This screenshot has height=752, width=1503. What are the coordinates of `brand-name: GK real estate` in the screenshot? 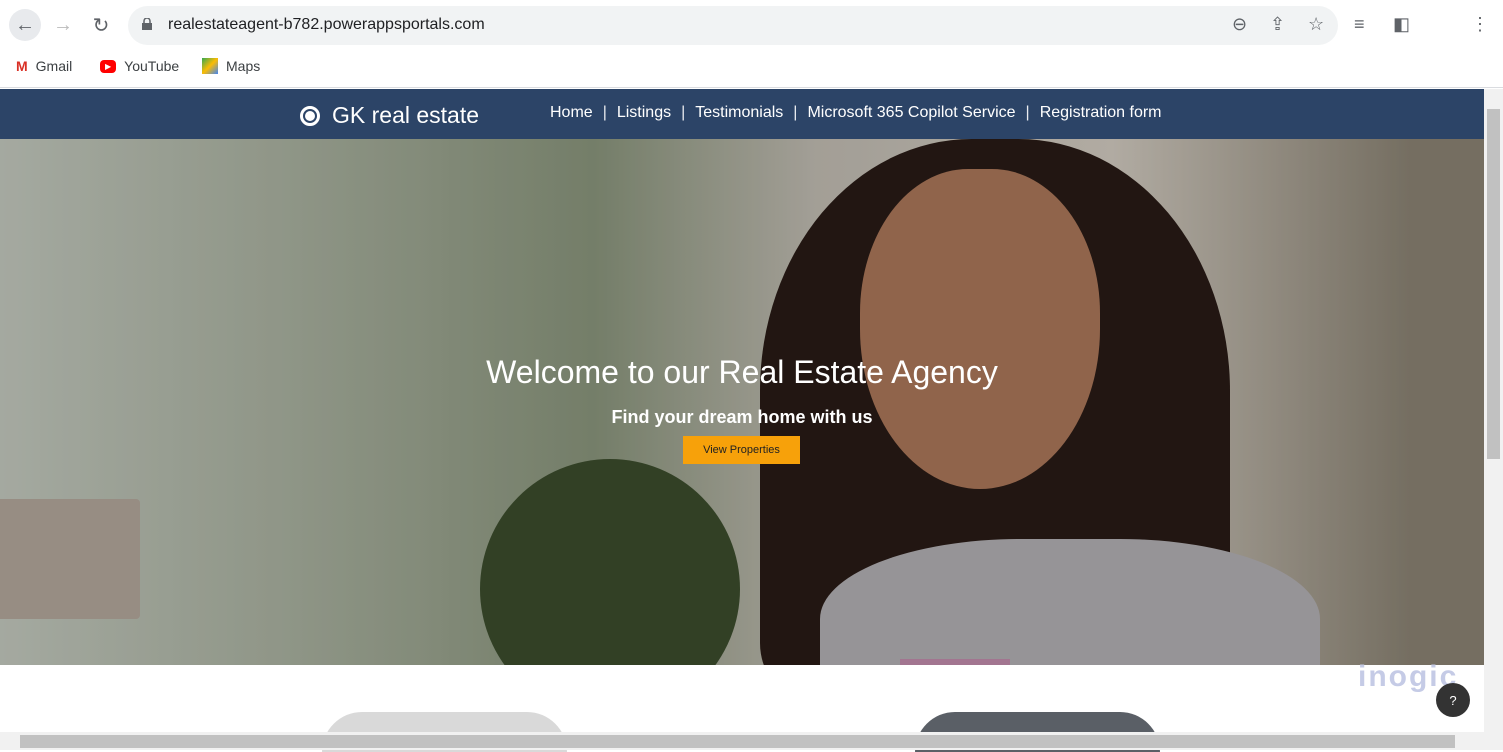 It's located at (406, 115).